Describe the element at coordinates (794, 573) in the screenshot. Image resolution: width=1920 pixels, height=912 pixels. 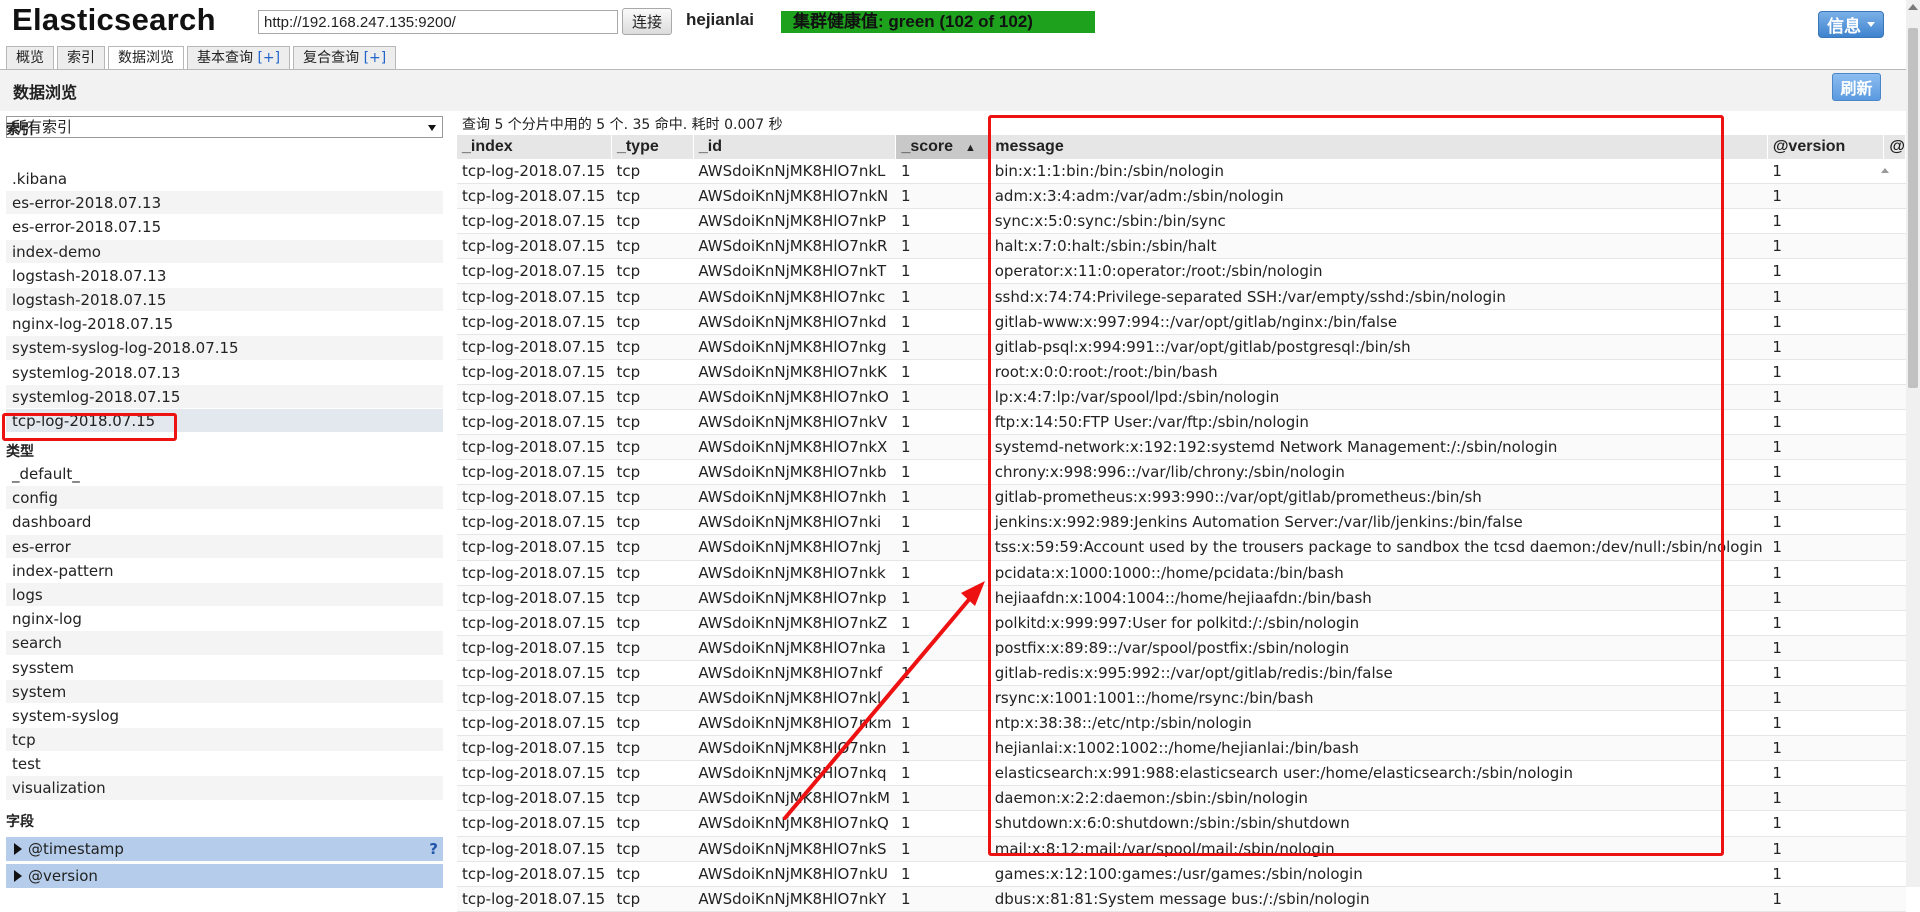
I see `cell-id: AWSdoiKnNjMK8HlO7nkk` at that location.